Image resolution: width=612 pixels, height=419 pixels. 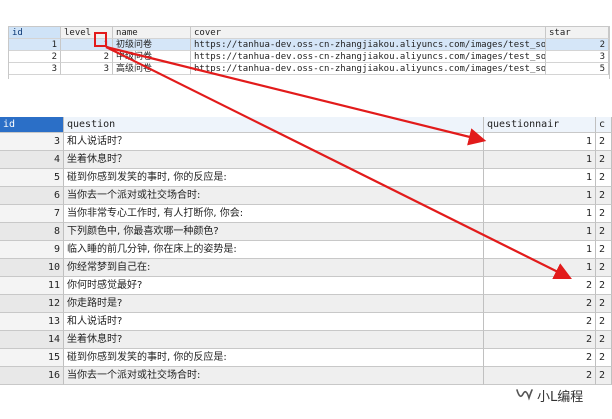 I want to click on watermark: 小L编程, so click(x=549, y=395).